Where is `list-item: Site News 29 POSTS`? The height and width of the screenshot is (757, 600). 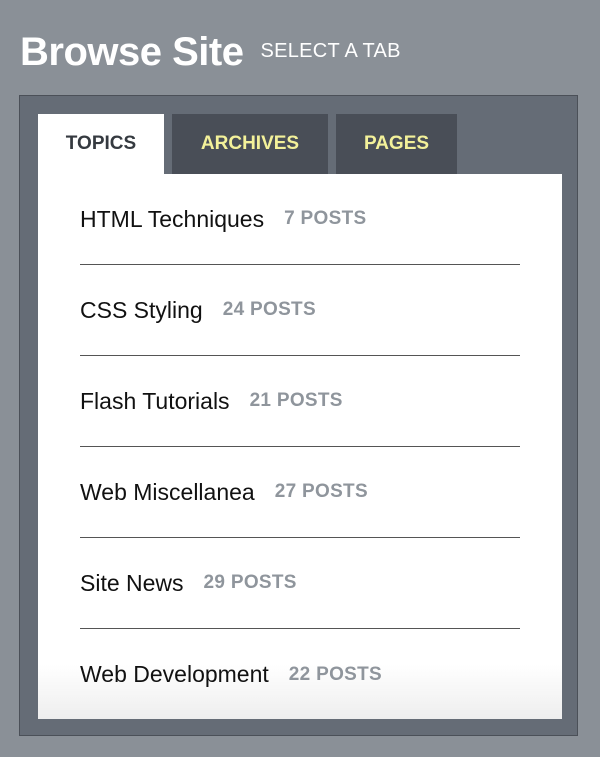
list-item: Site News 29 POSTS is located at coordinates (300, 583).